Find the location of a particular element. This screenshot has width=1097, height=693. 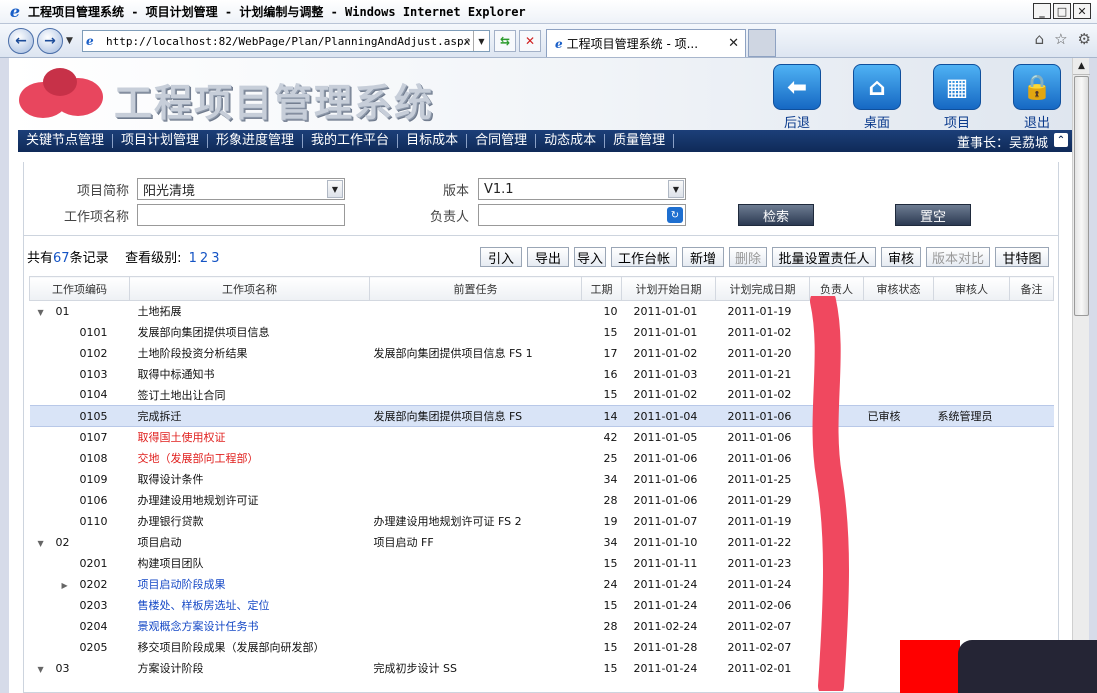

nav-project-button: ▦ 项目 is located at coordinates (957, 97).